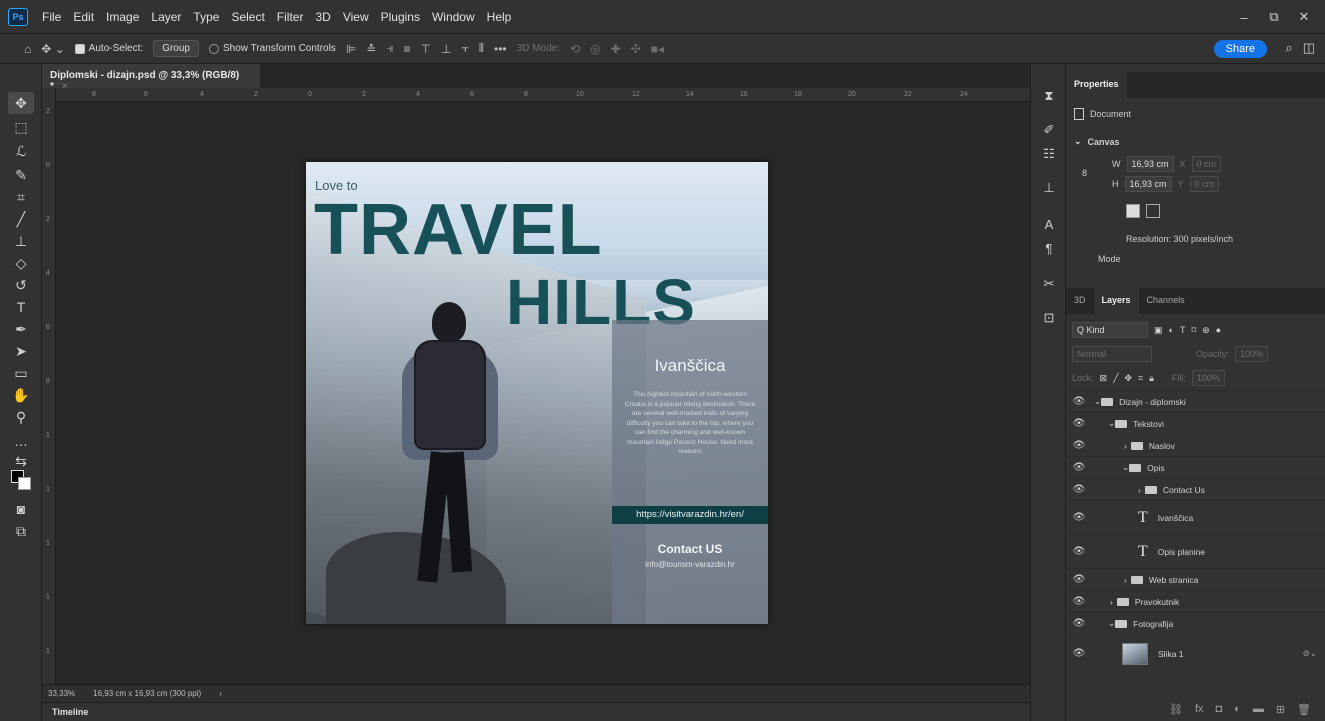 This screenshot has width=1325, height=721. I want to click on landscape-icon, so click(1153, 211).